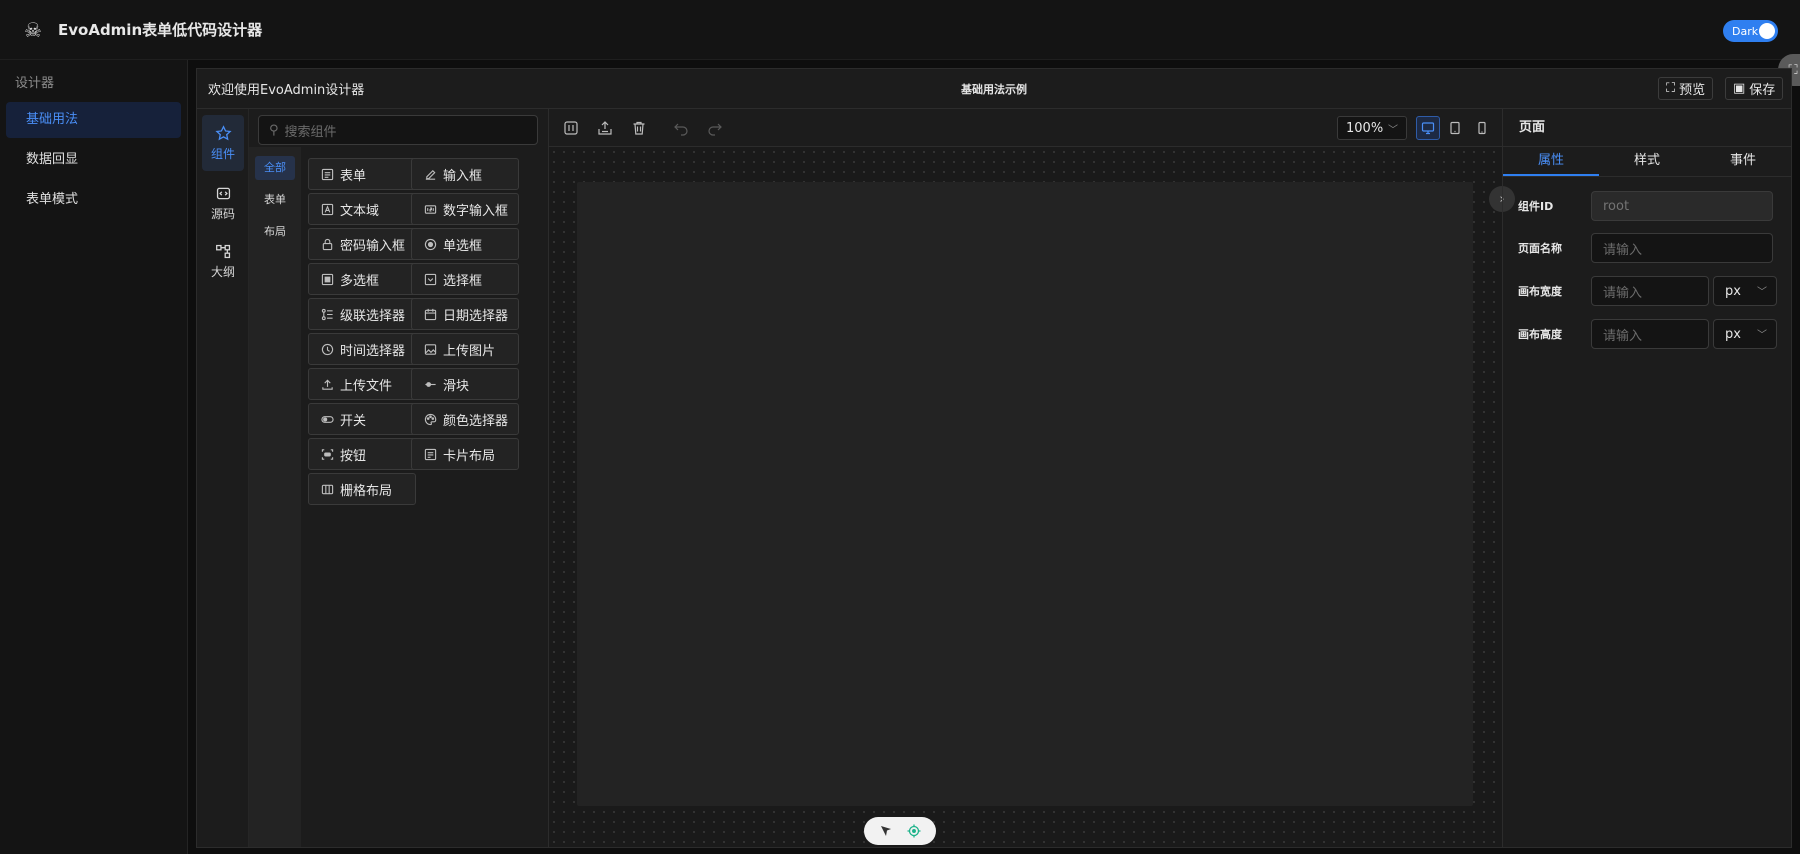 Image resolution: width=1800 pixels, height=854 pixels. I want to click on canvas-width-input: 请输入, so click(1650, 291).